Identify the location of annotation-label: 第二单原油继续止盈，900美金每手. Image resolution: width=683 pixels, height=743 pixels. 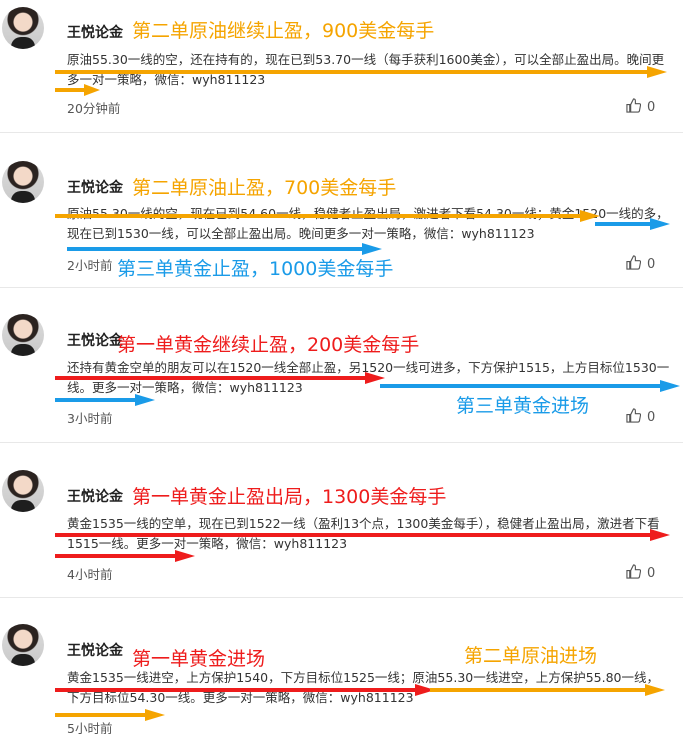
(283, 31).